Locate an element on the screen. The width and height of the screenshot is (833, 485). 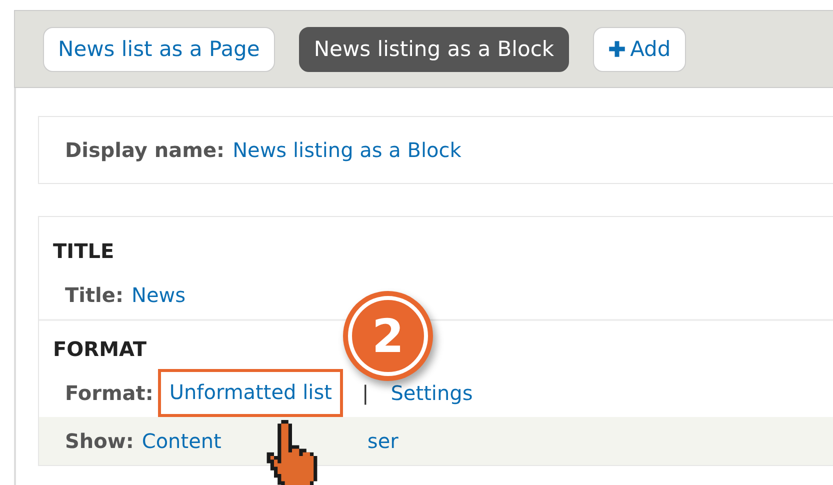
field-label: Display name: is located at coordinates (145, 150).